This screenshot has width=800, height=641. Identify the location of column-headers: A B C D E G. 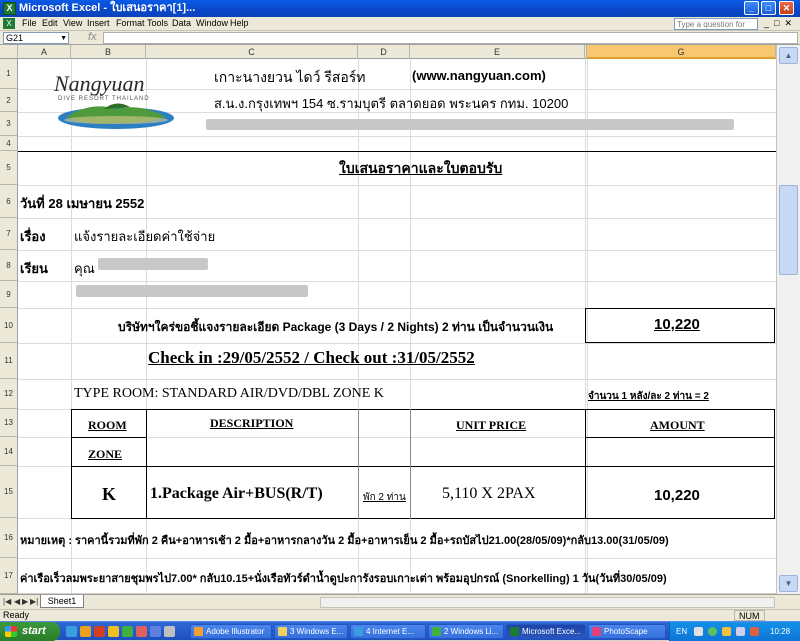
(400, 52).